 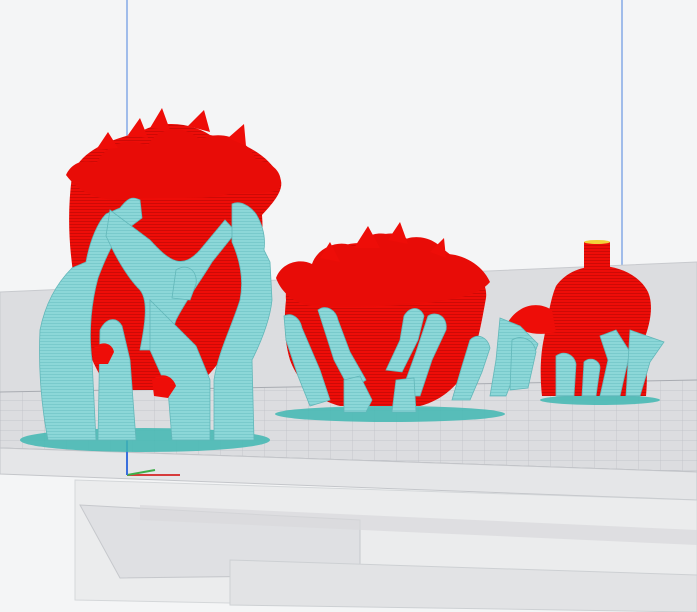 What do you see at coordinates (390, 414) in the screenshot?
I see `center-model-brim` at bounding box center [390, 414].